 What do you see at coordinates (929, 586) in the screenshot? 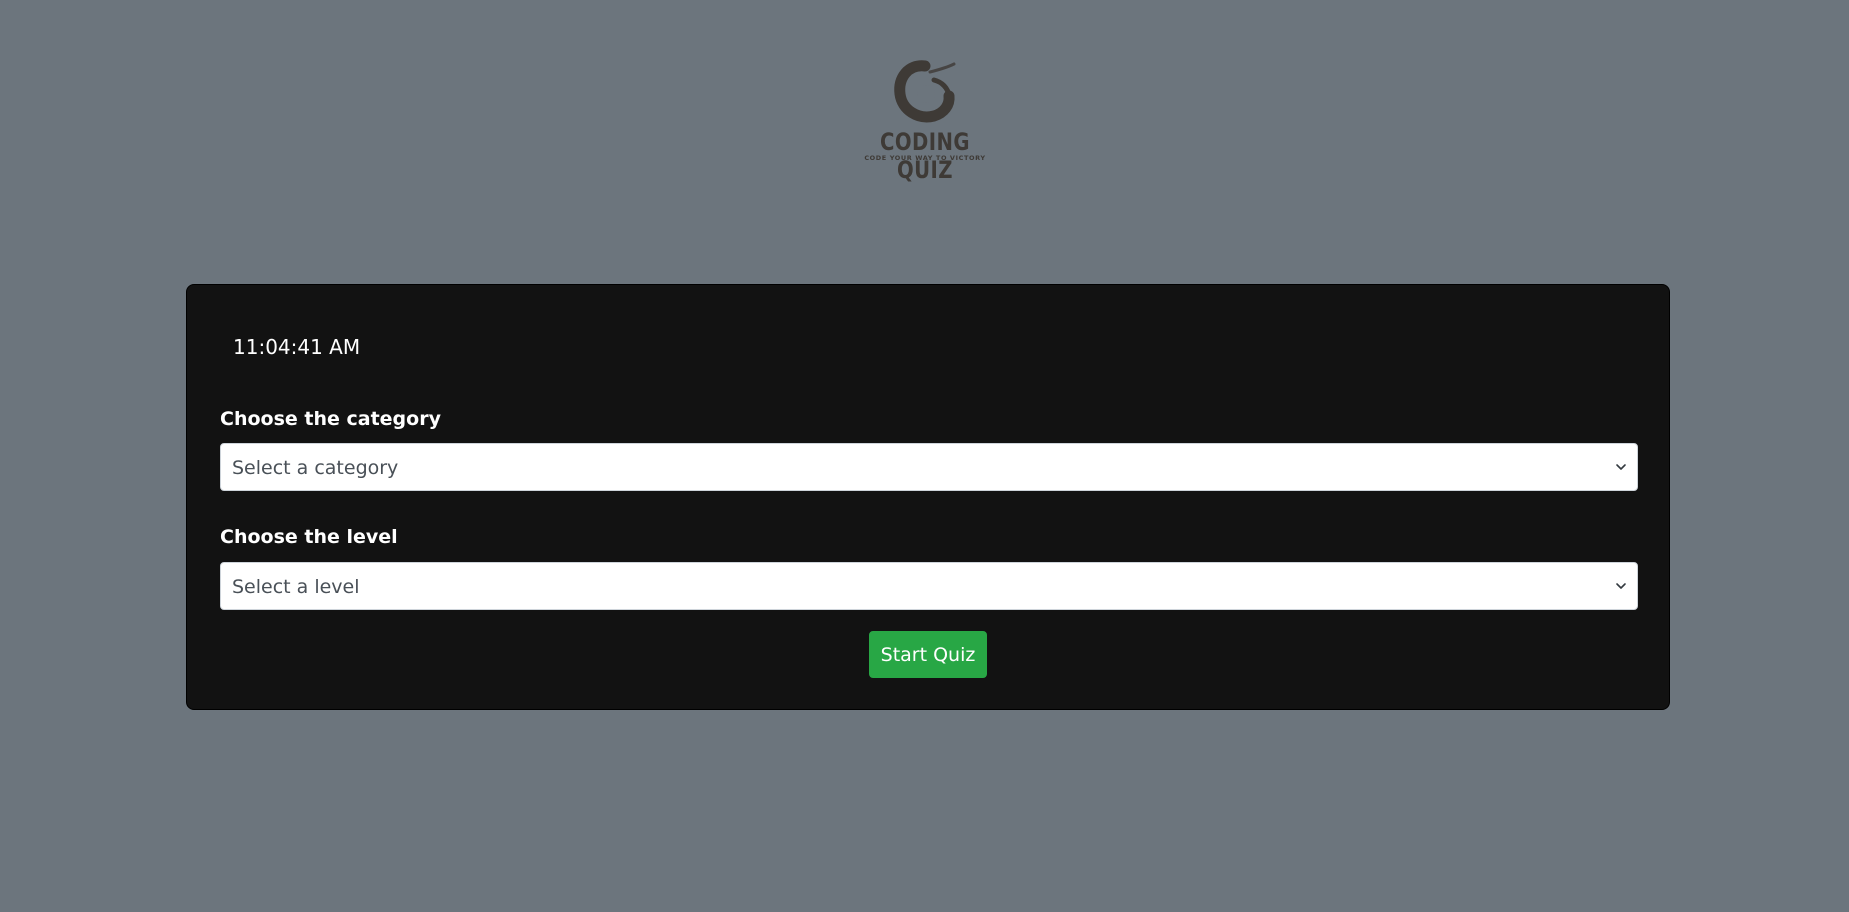
I see `level-select: Select a level` at bounding box center [929, 586].